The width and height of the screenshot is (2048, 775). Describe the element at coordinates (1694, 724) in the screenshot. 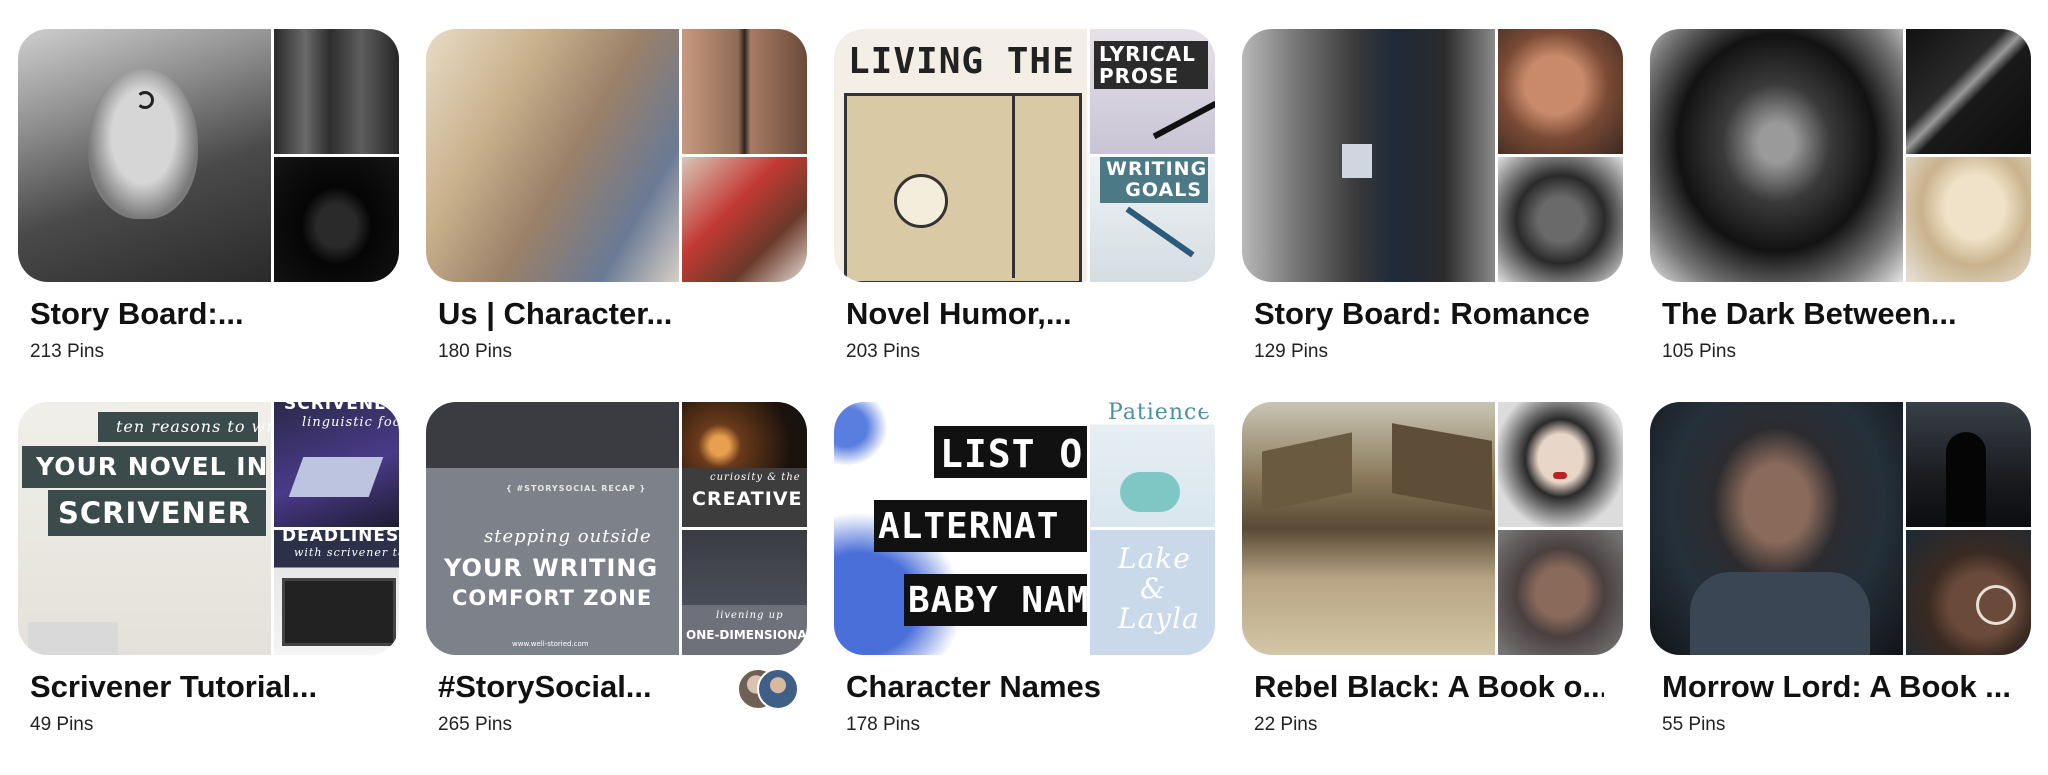

I see `pin-count: 55 Pins` at that location.